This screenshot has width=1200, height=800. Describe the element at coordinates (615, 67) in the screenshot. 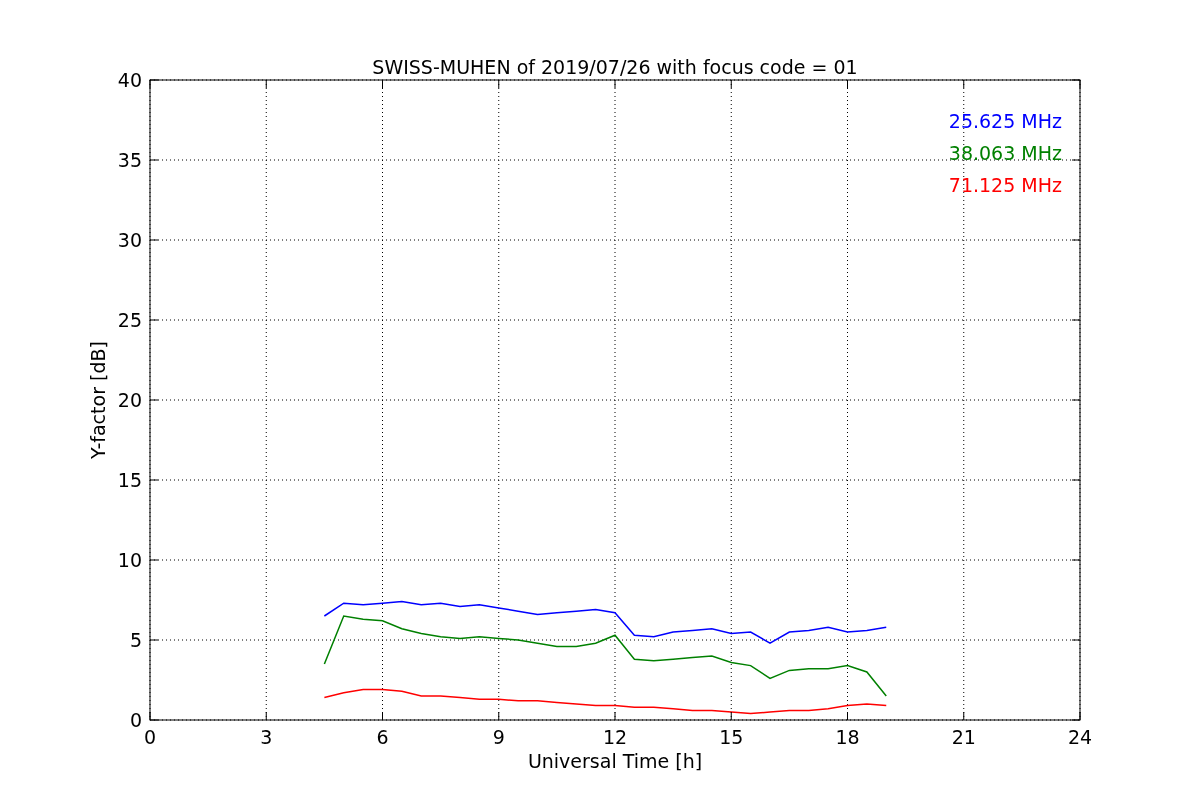

I see `chart-title: SWISS-MUHEN of 2019/07/26 with focus code = 01` at that location.